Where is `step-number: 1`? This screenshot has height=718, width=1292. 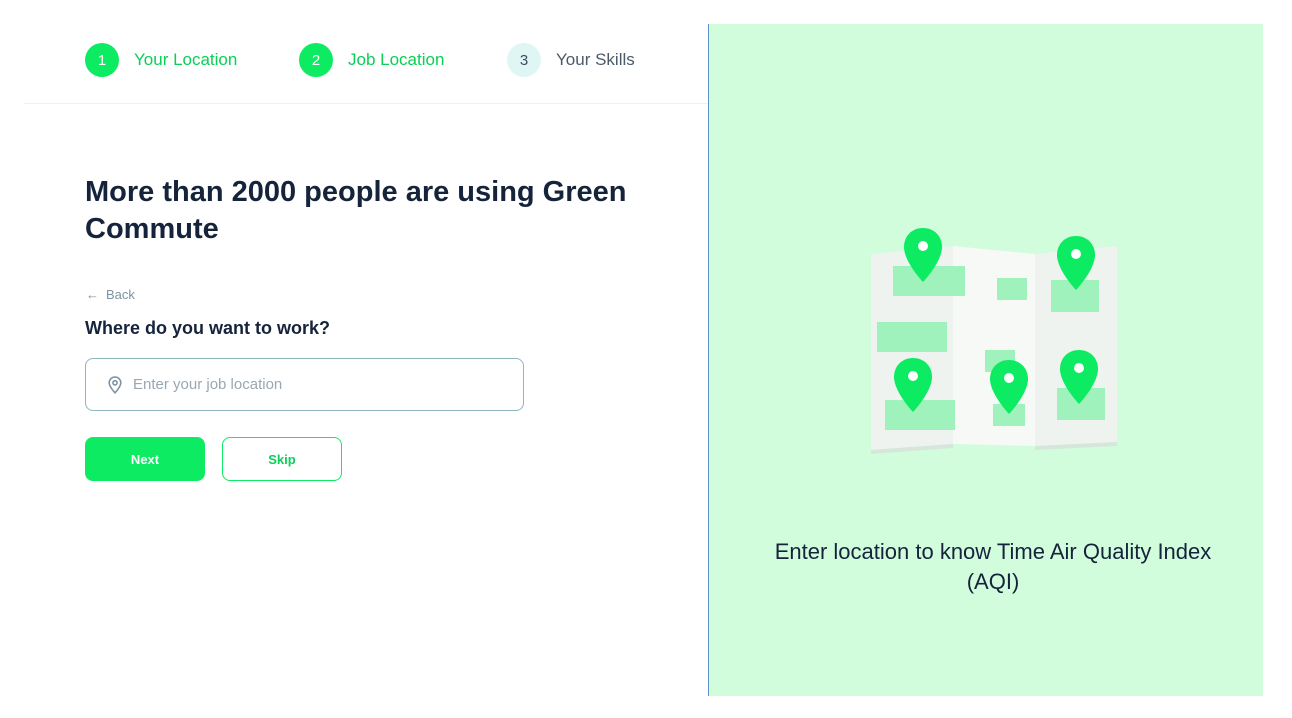 step-number: 1 is located at coordinates (102, 60).